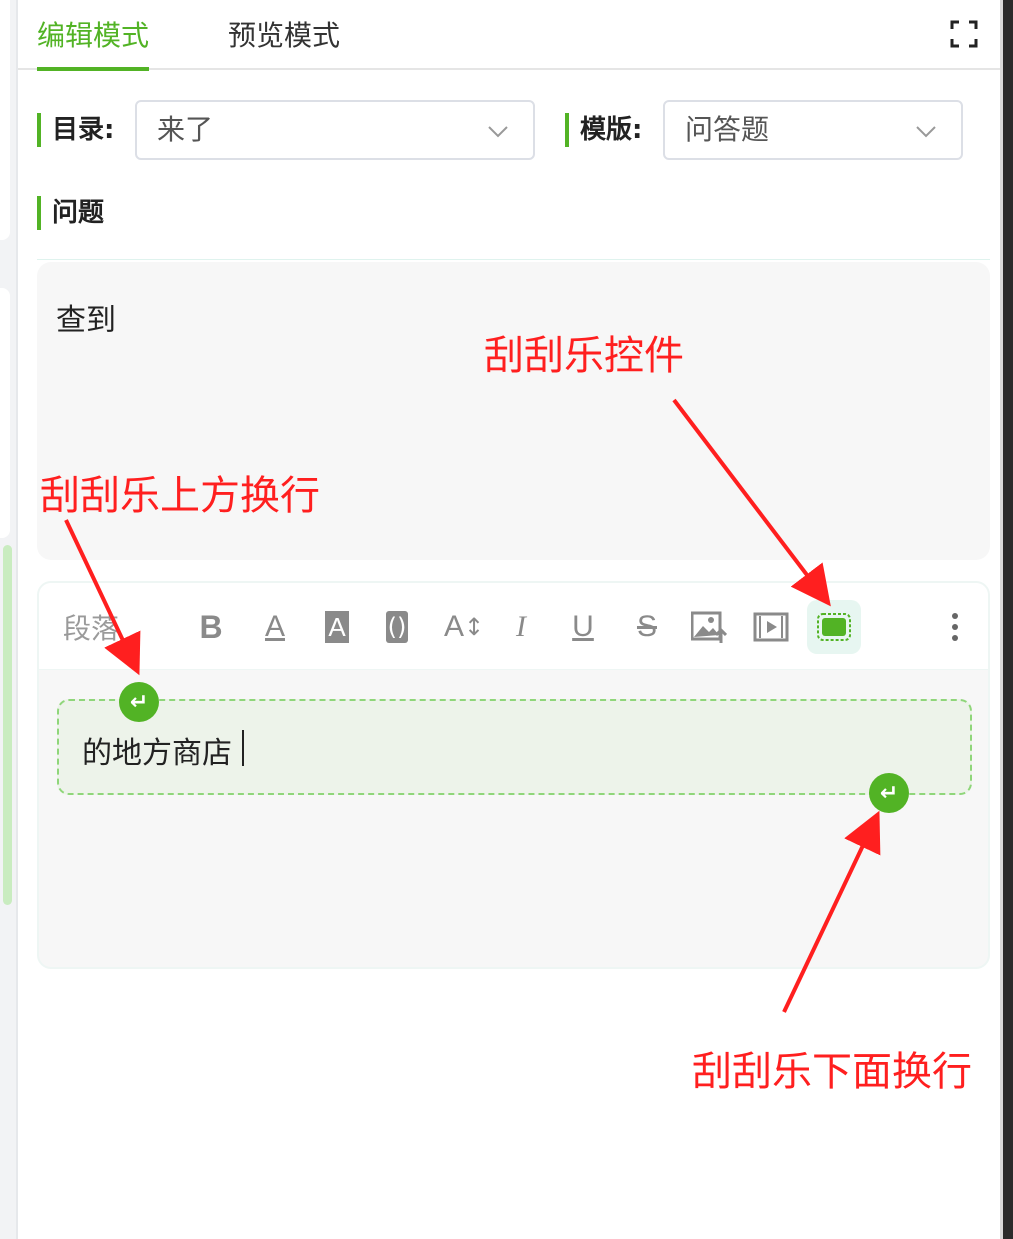 Image resolution: width=1013 pixels, height=1239 pixels. Describe the element at coordinates (275, 627) in the screenshot. I see `font-color-icon: A` at that location.